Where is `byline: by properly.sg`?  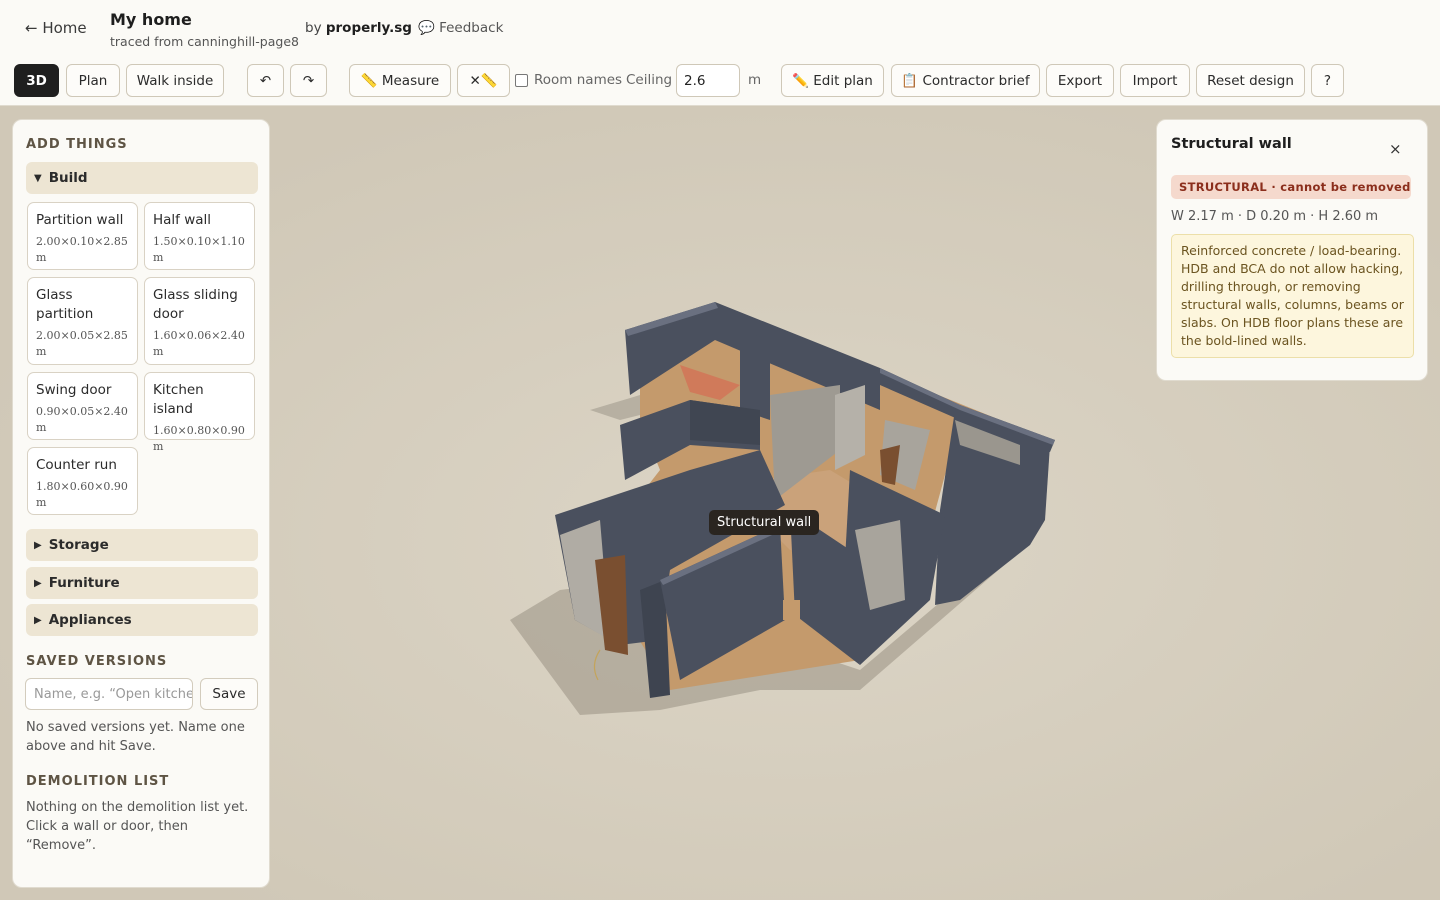 byline: by properly.sg is located at coordinates (358, 28).